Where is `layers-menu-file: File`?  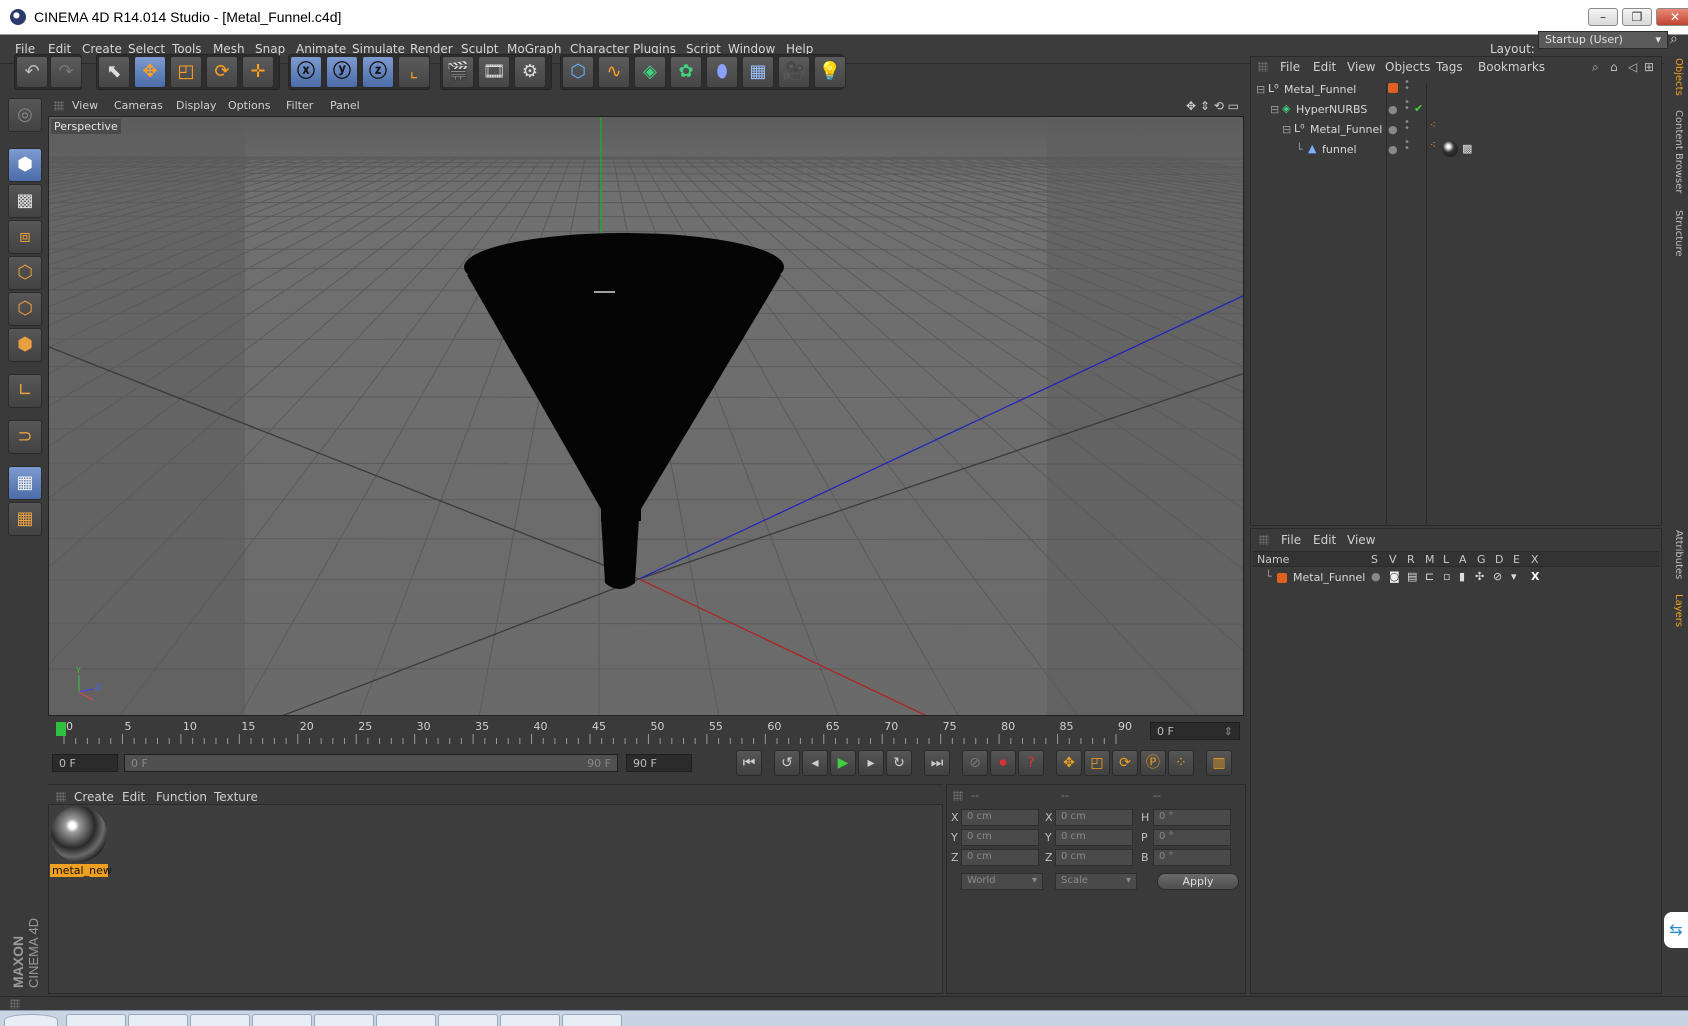 layers-menu-file: File is located at coordinates (1291, 540).